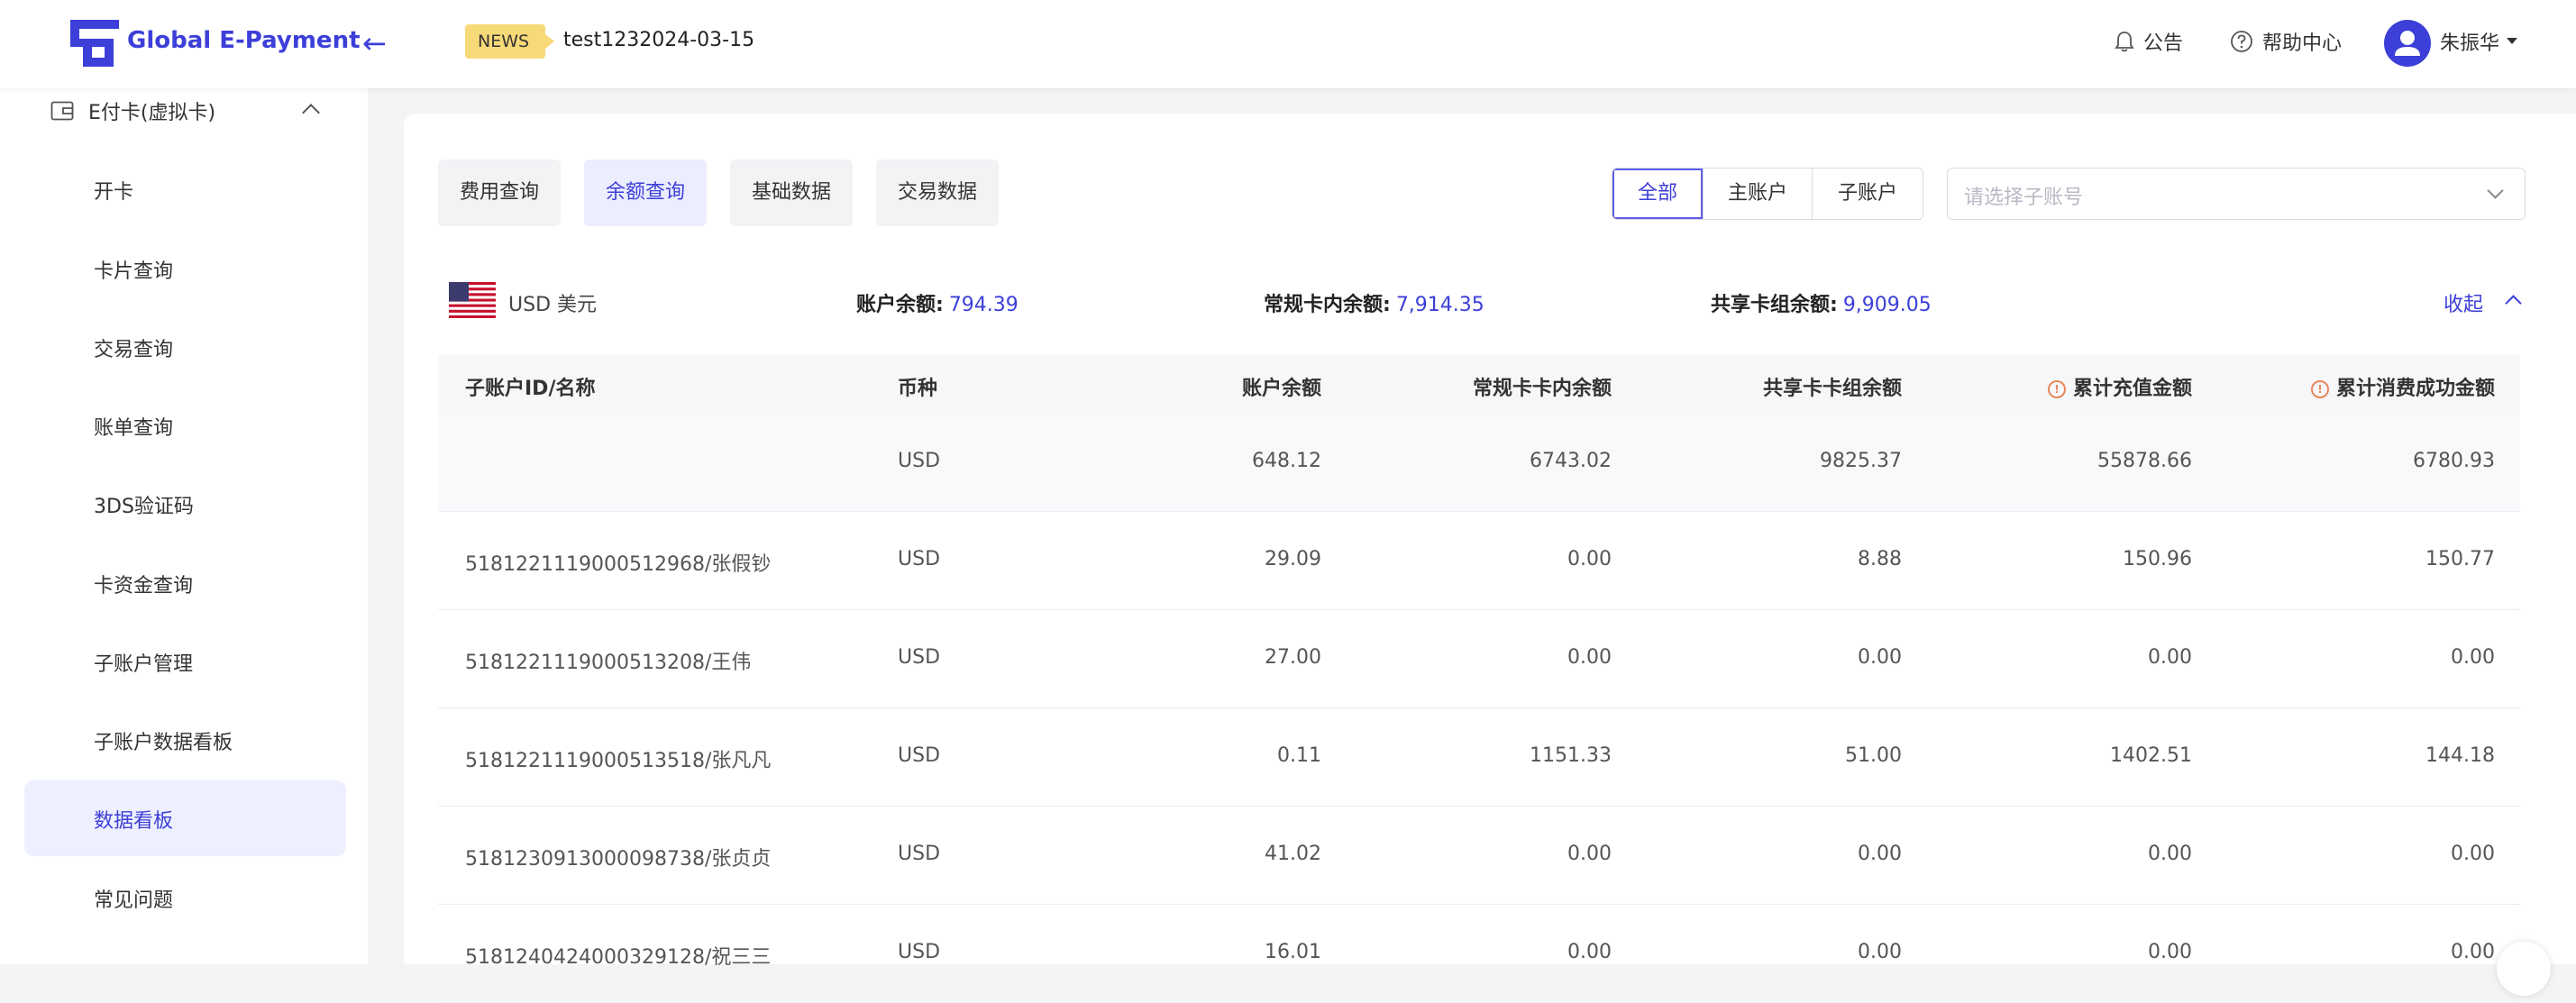 This screenshot has height=1003, width=2576. What do you see at coordinates (185, 818) in the screenshot?
I see `sidebar-active-highlight` at bounding box center [185, 818].